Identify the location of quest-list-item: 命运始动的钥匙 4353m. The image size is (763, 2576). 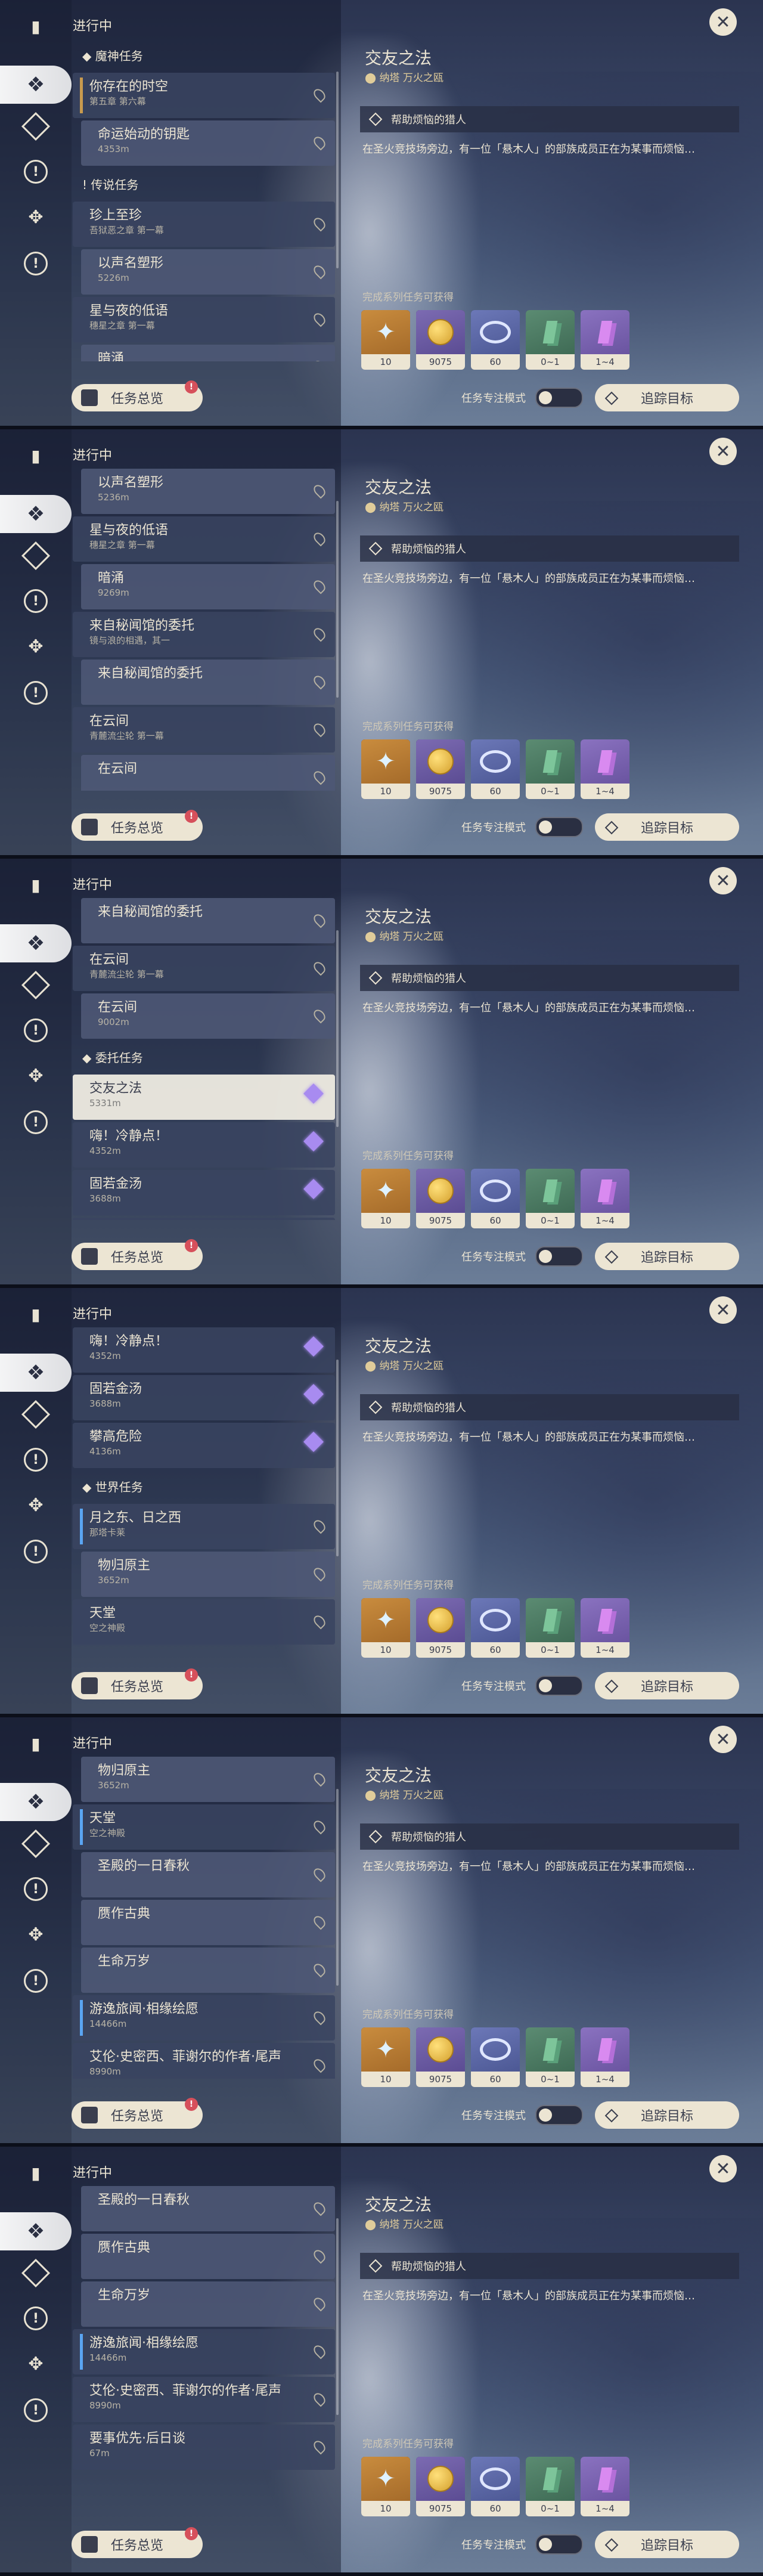
(208, 143).